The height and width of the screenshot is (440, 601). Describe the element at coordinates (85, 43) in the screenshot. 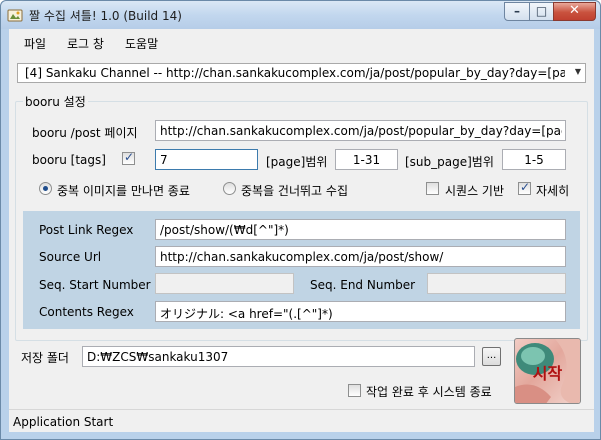

I see `menu-log-window: 로그 창` at that location.